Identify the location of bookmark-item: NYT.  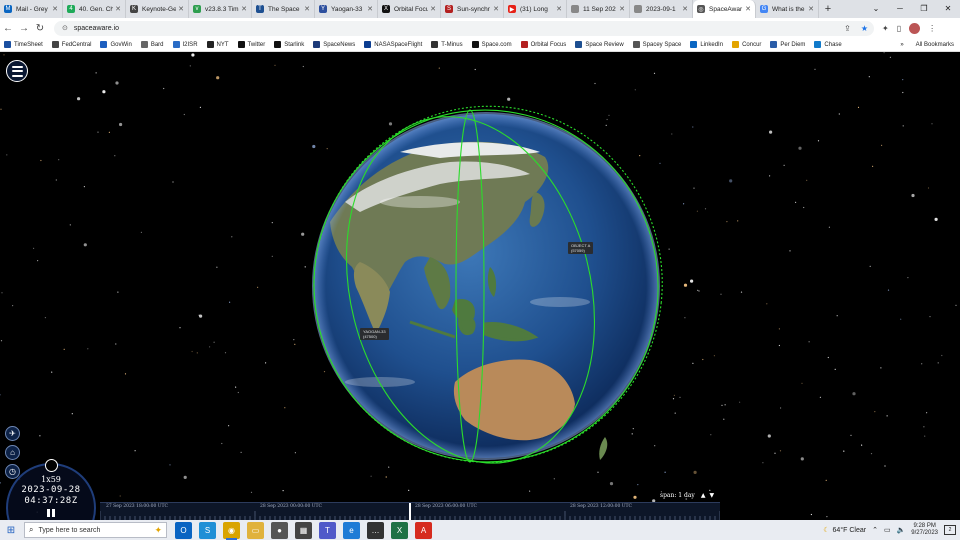
(217, 44).